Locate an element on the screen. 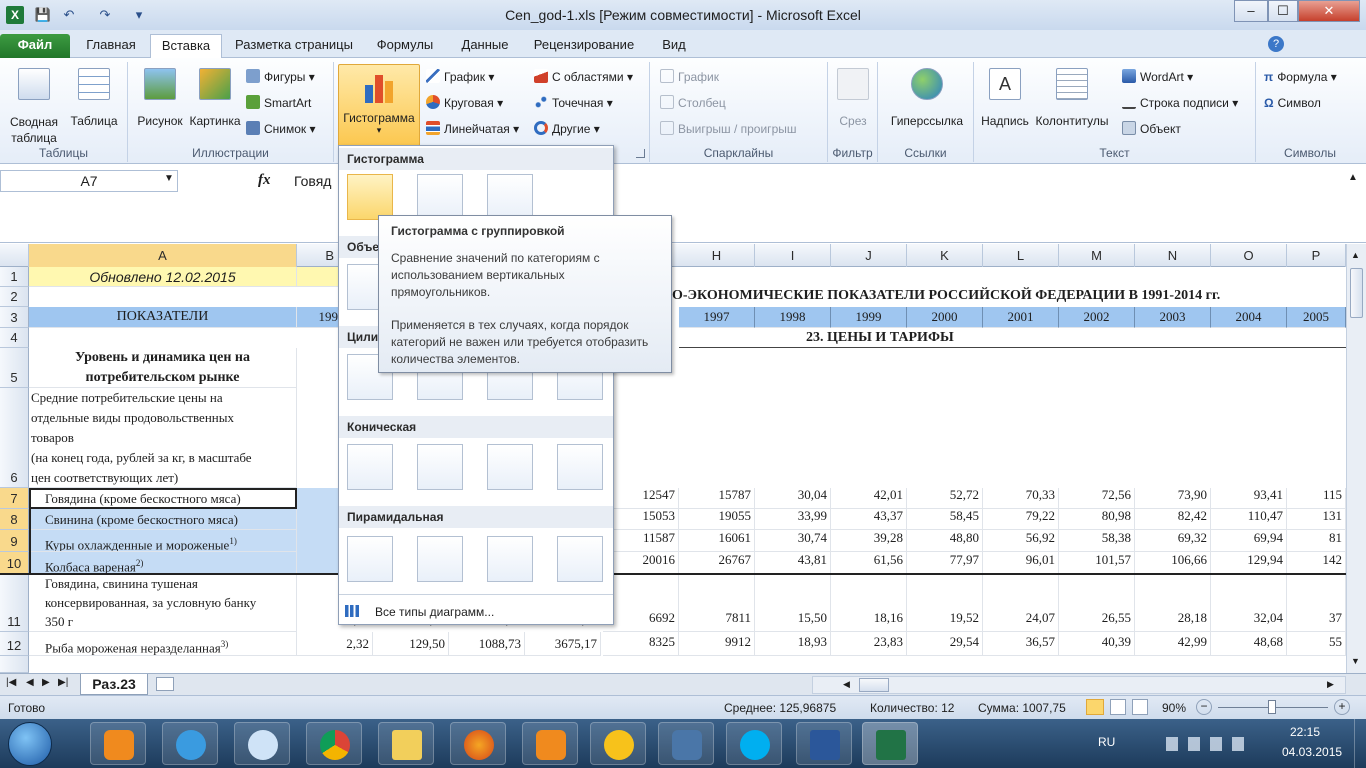 This screenshot has width=1366, height=768. column-header-b: B is located at coordinates (318, 255).